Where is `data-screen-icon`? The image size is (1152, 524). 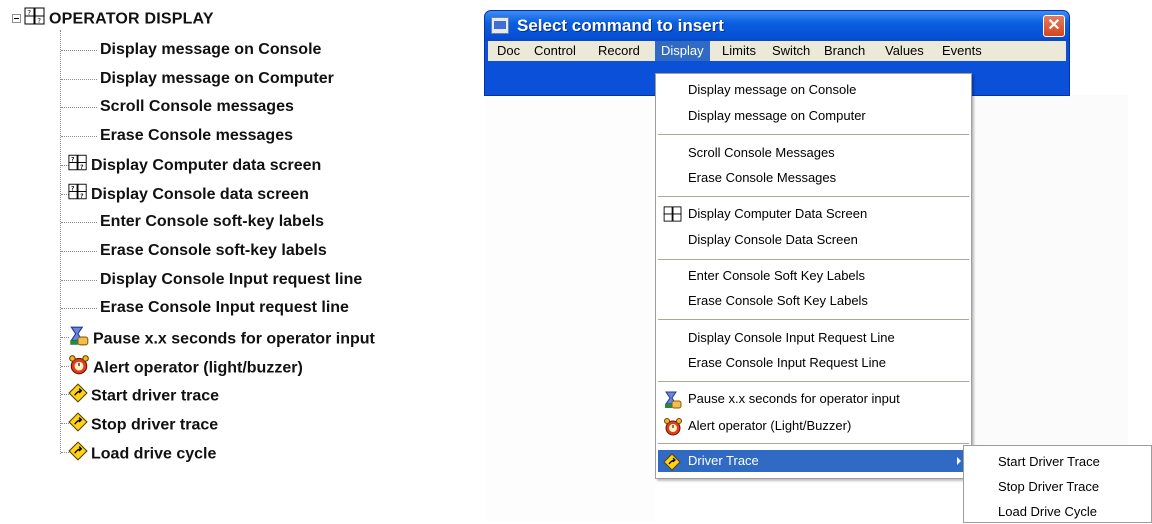 data-screen-icon is located at coordinates (673, 217).